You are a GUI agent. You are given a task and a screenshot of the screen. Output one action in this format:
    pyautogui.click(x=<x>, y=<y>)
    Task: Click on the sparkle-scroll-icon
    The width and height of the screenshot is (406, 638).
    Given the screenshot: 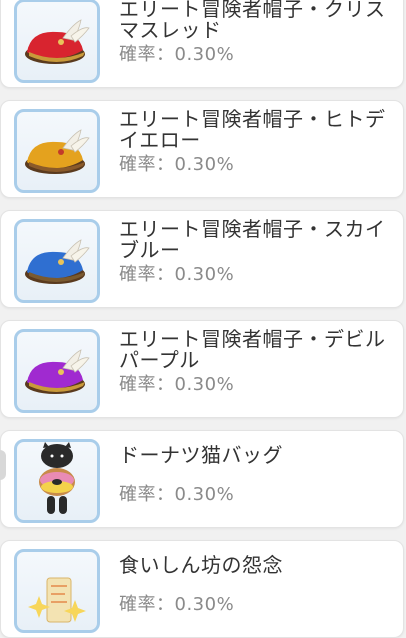 What is the action you would take?
    pyautogui.click(x=57, y=600)
    